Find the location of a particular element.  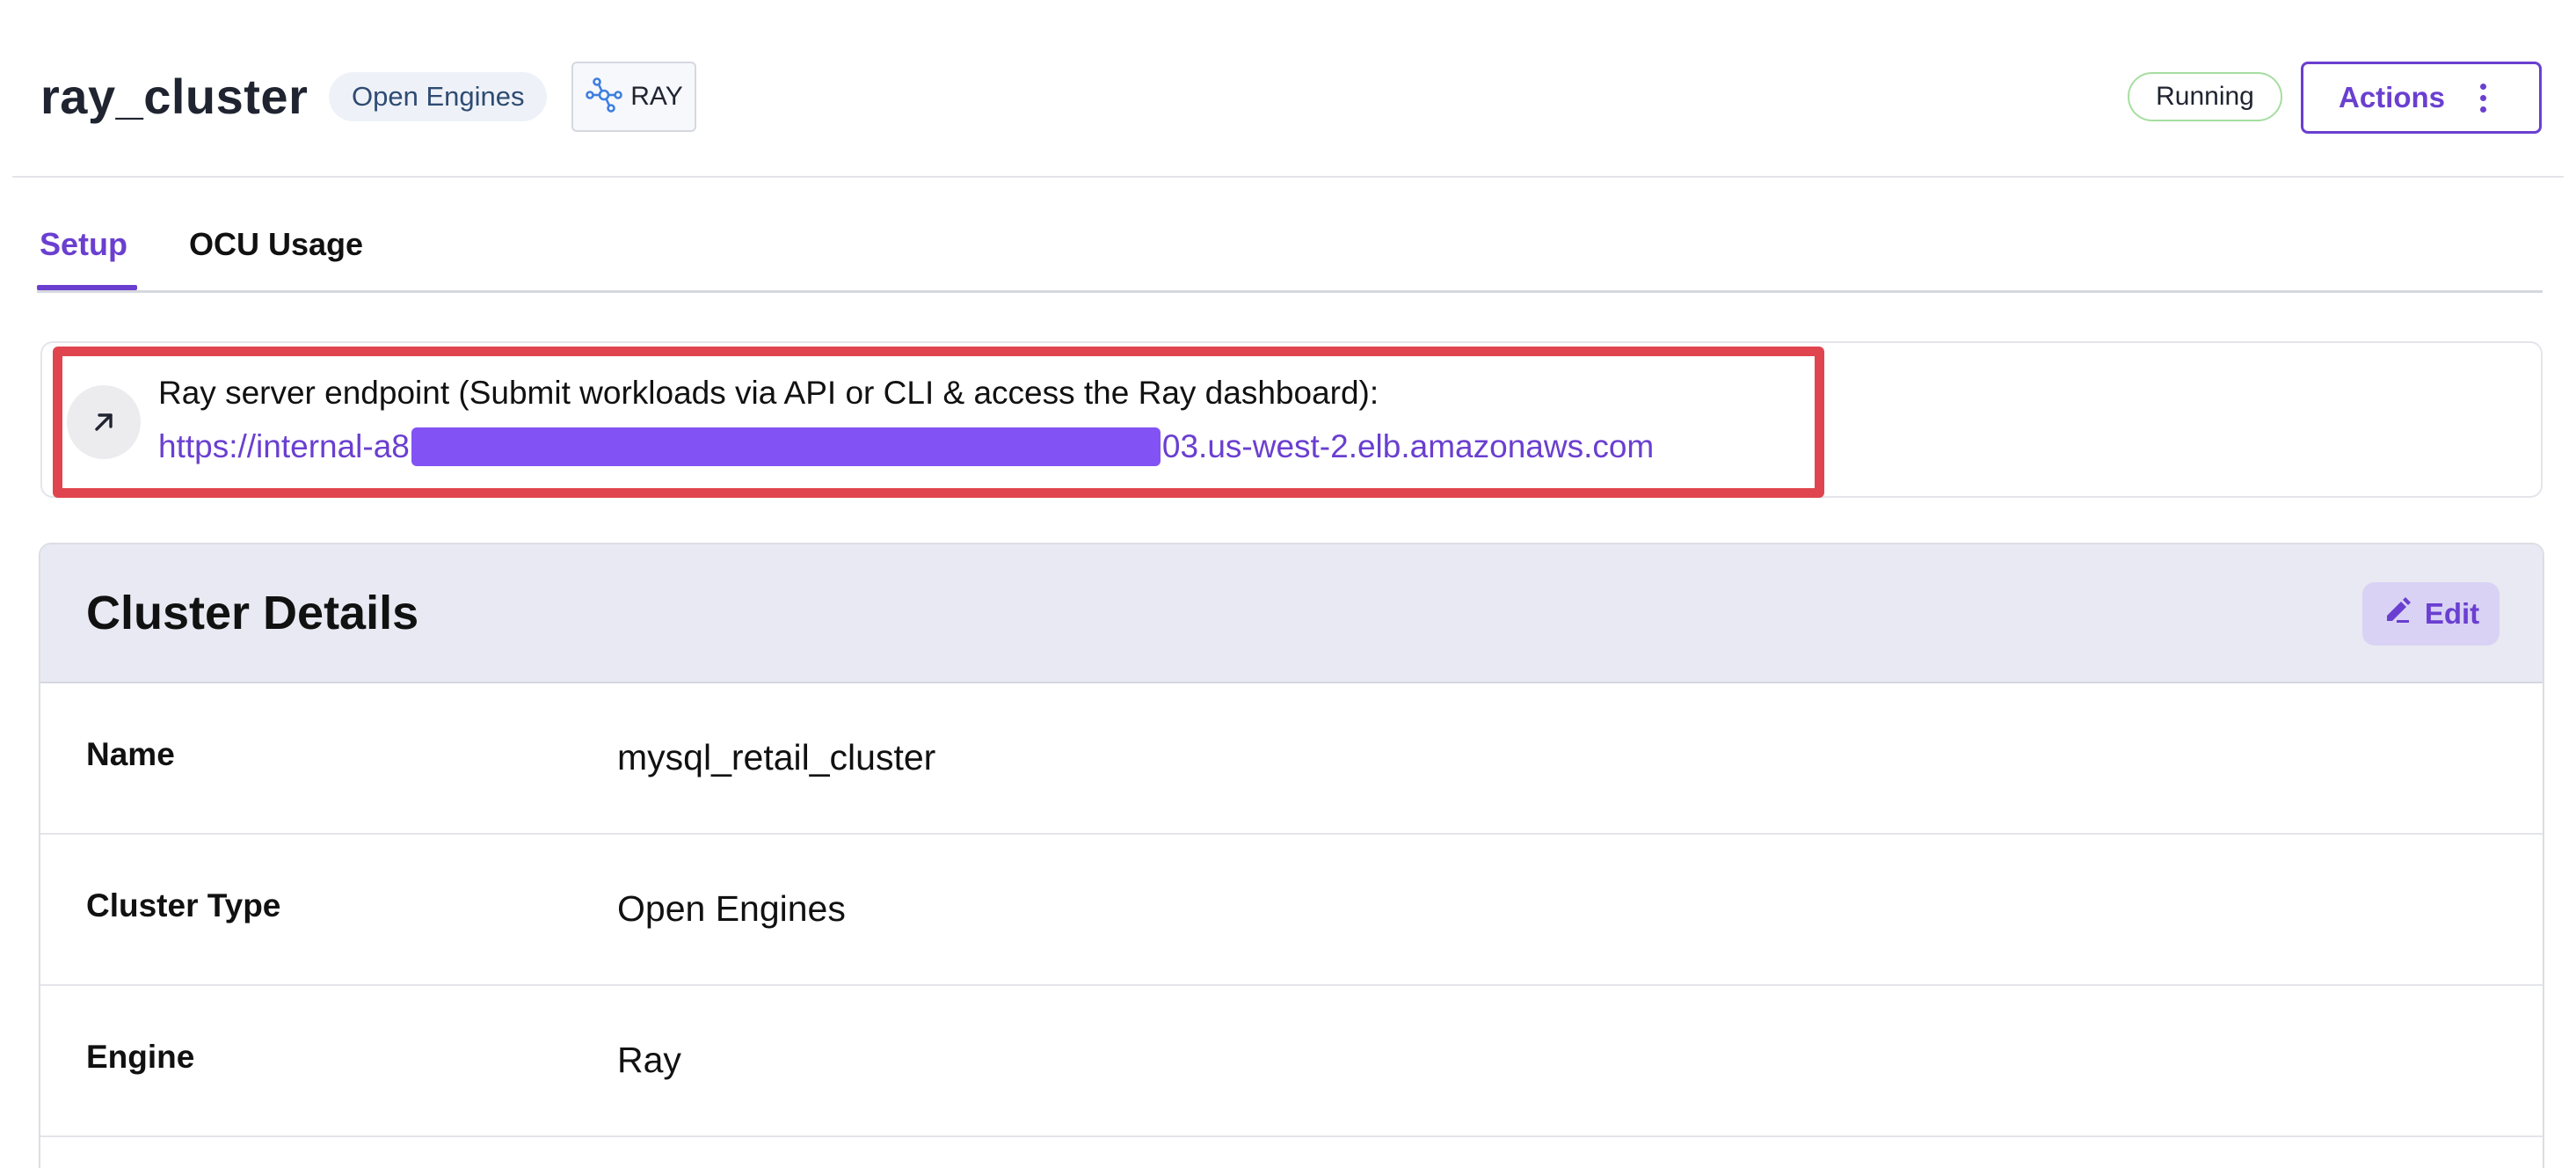

engine-badge: RAY is located at coordinates (633, 97).